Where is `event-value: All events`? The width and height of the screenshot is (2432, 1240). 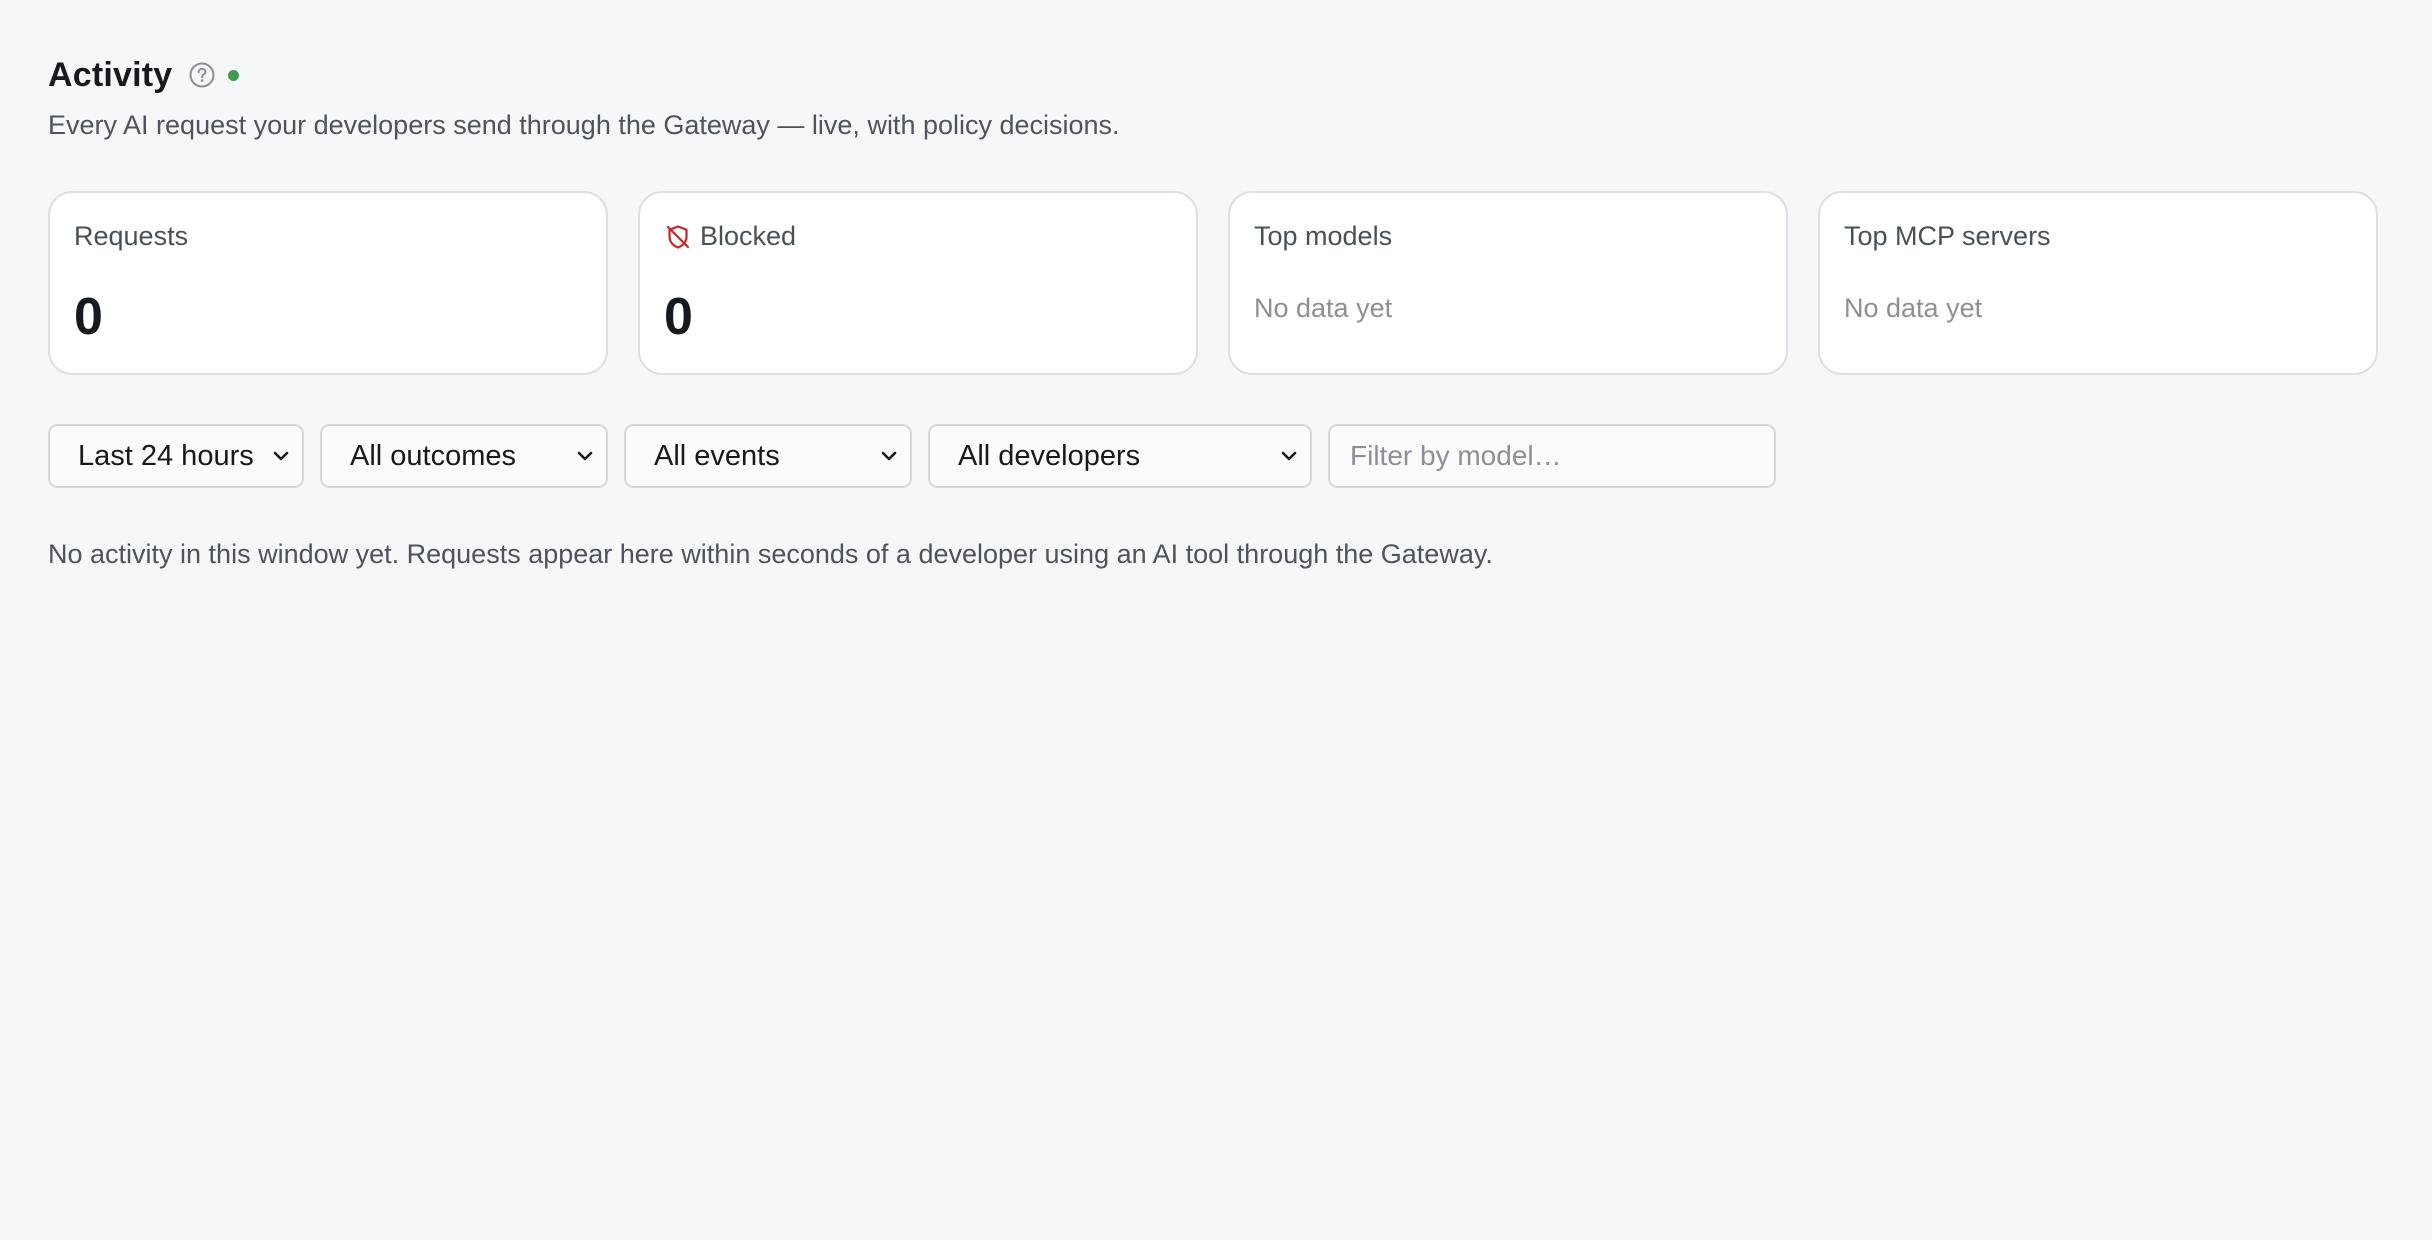 event-value: All events is located at coordinates (717, 455).